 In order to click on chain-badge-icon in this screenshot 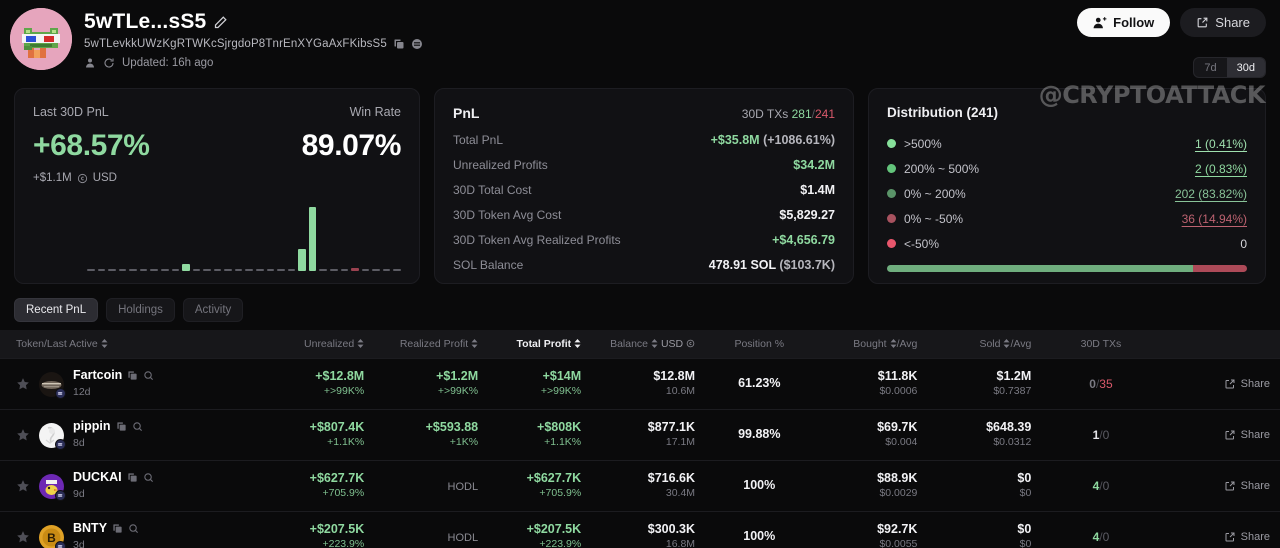, I will do `click(60, 495)`.